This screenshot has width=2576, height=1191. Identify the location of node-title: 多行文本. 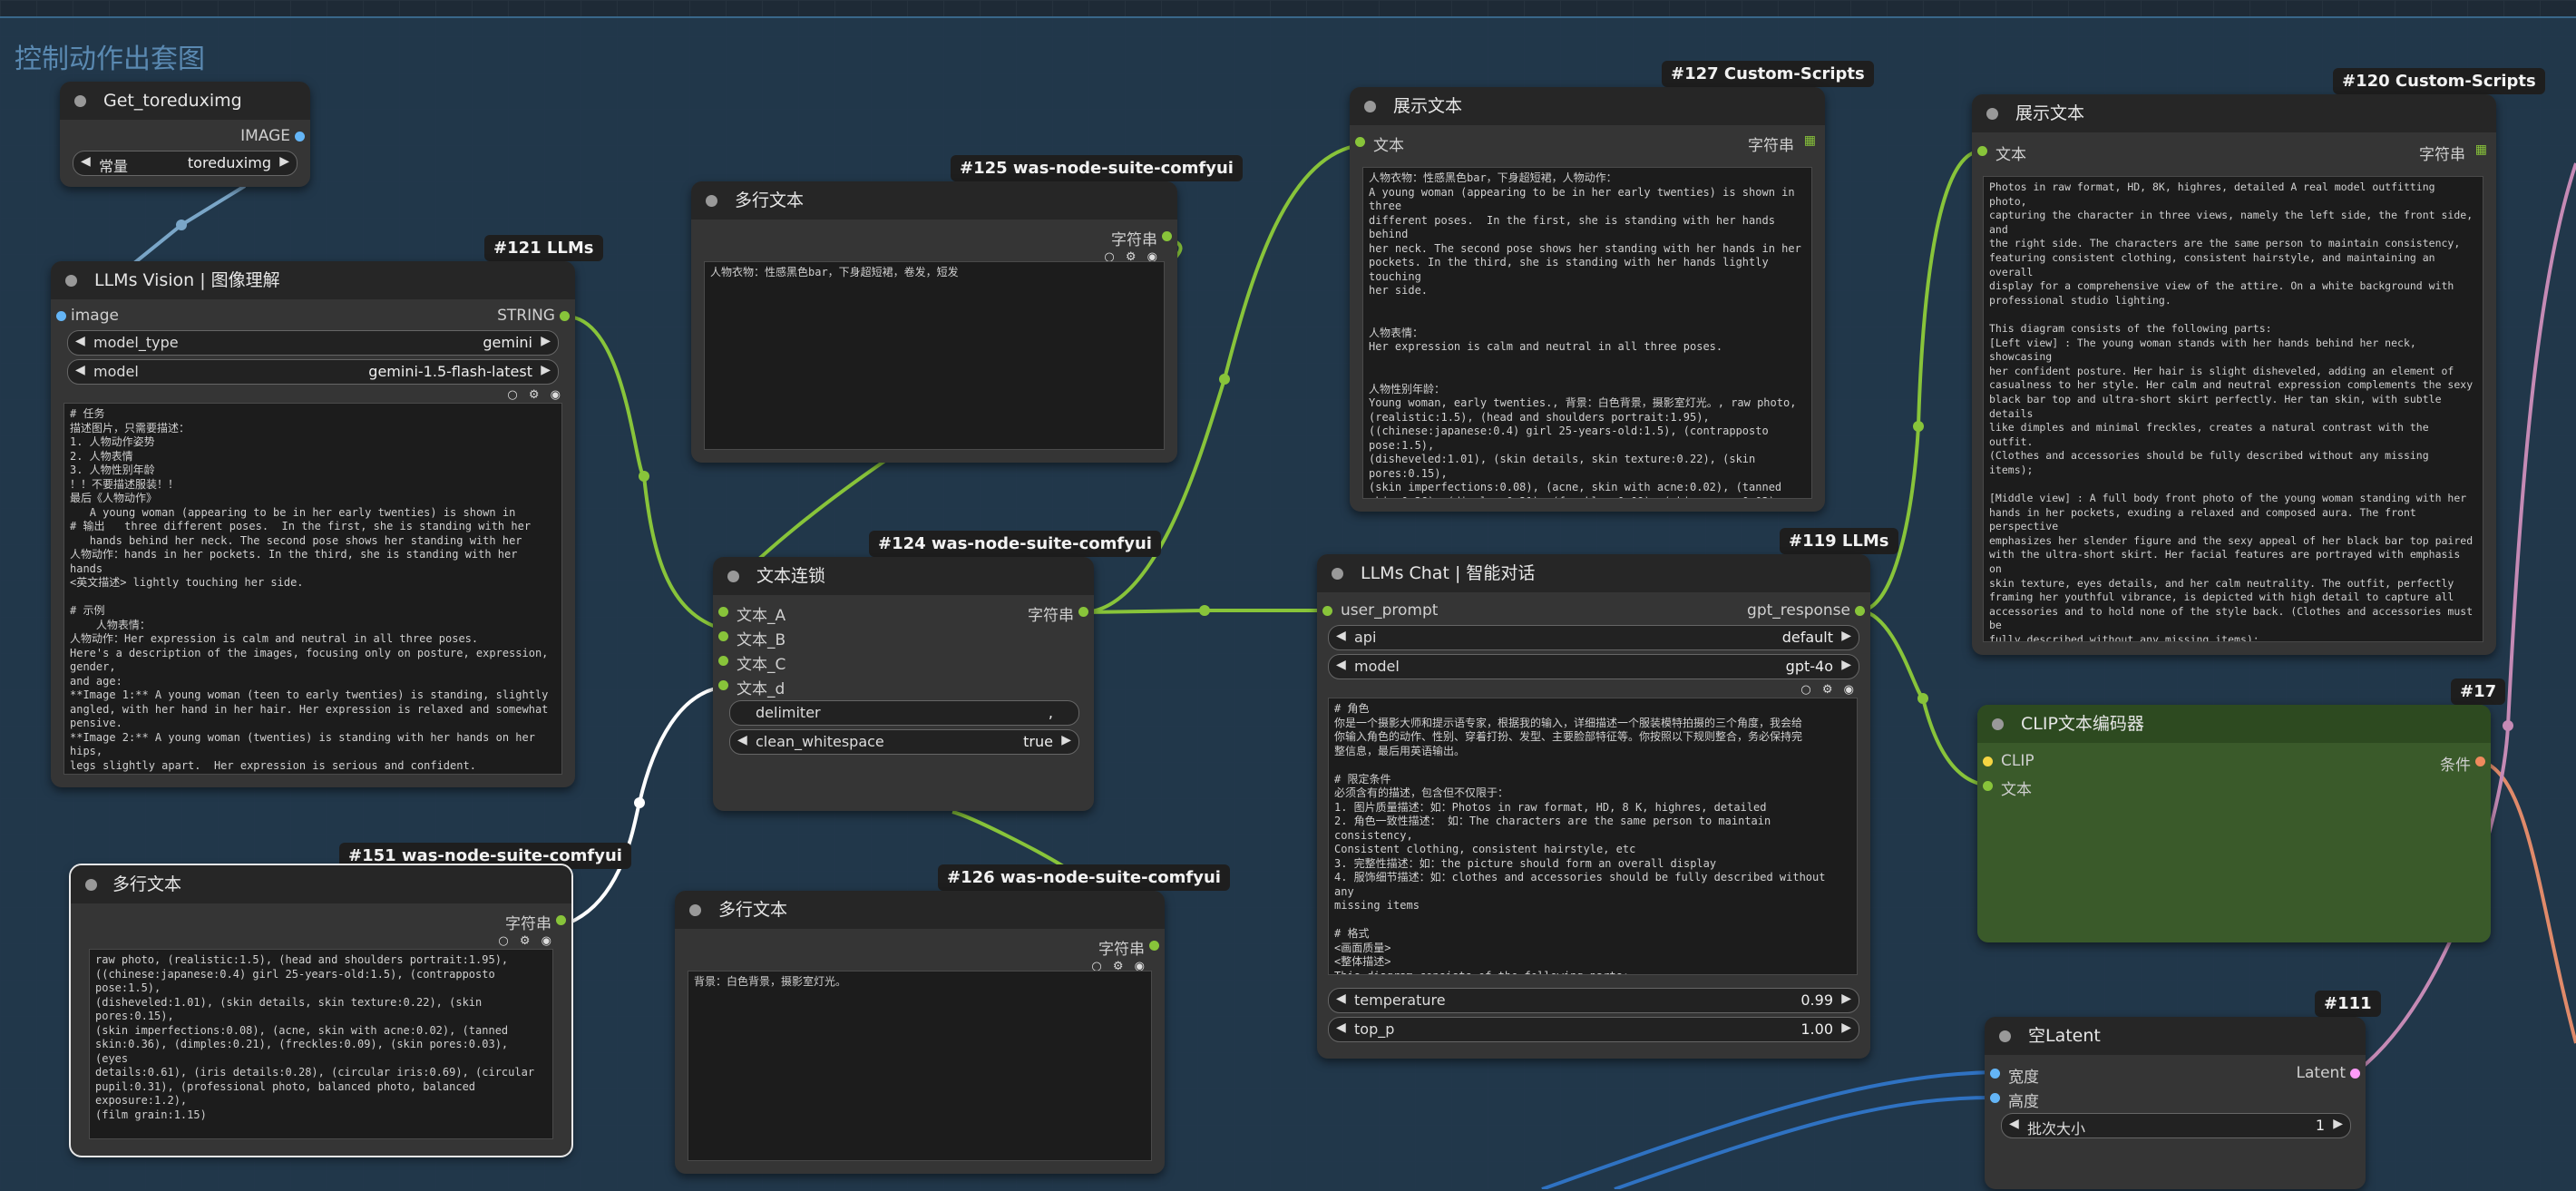
(147, 884).